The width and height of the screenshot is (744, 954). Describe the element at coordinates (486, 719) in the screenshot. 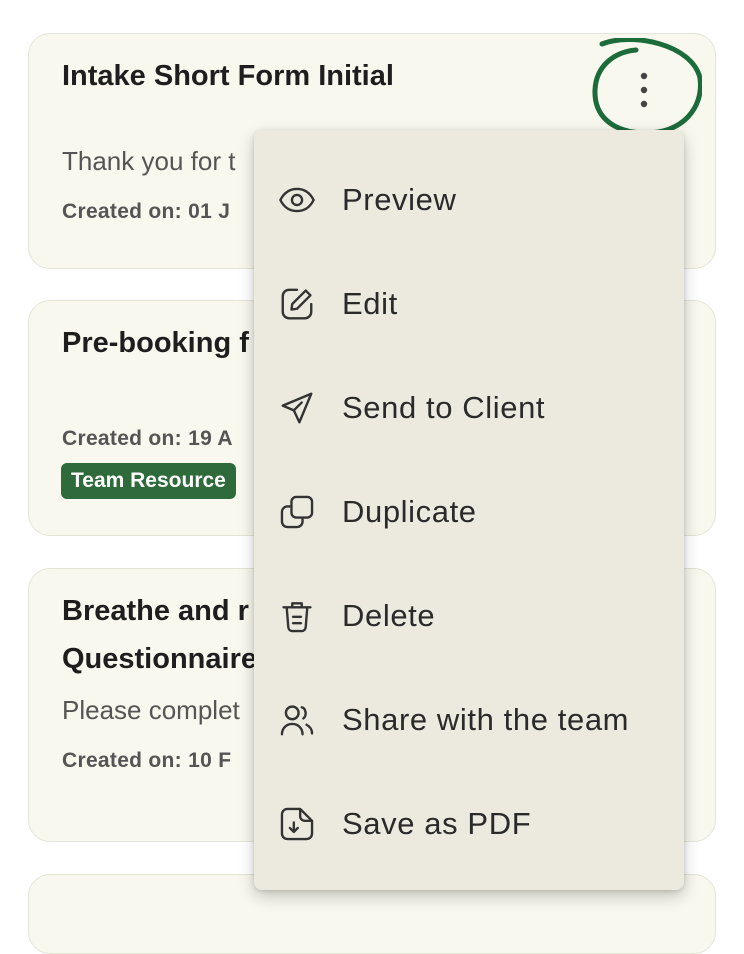

I see `menu-item-label: Share with the team` at that location.